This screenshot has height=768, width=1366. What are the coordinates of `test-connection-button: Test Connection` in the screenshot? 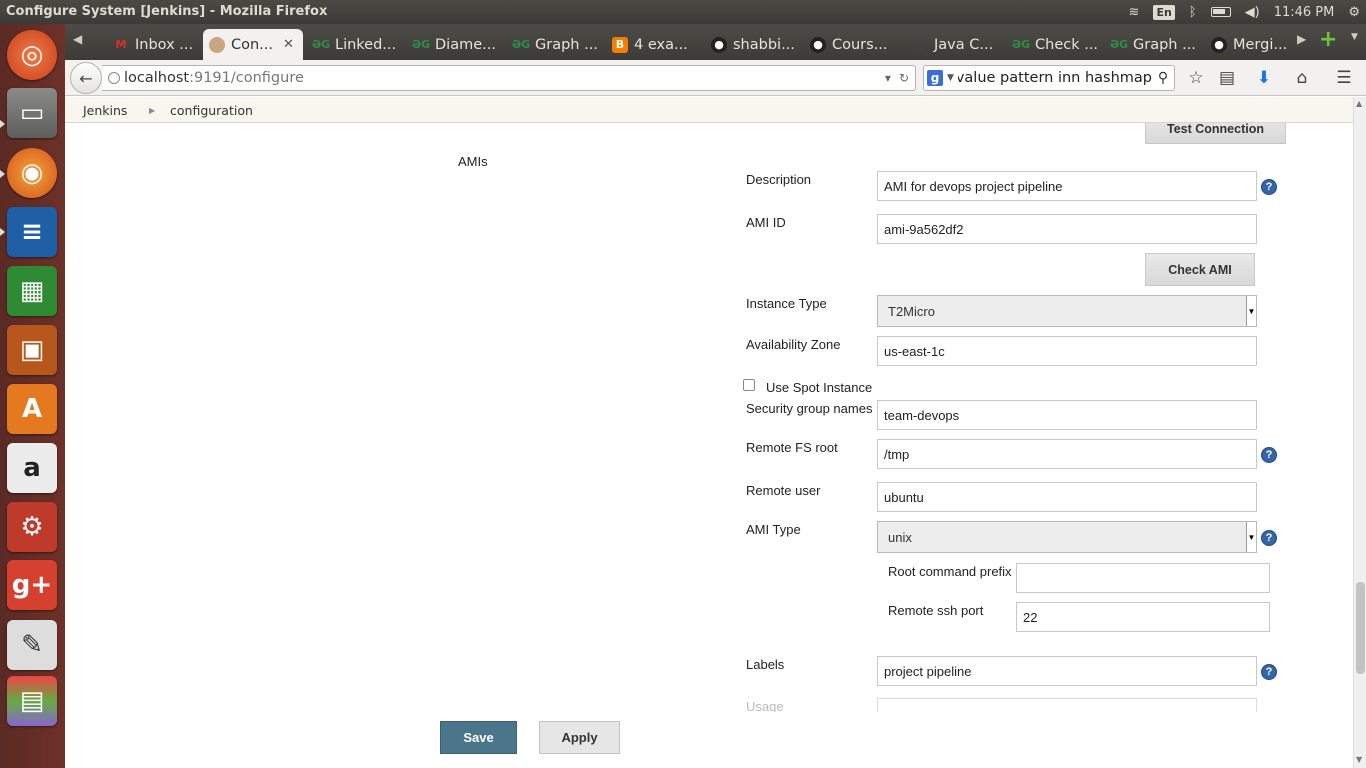 It's located at (1215, 133).